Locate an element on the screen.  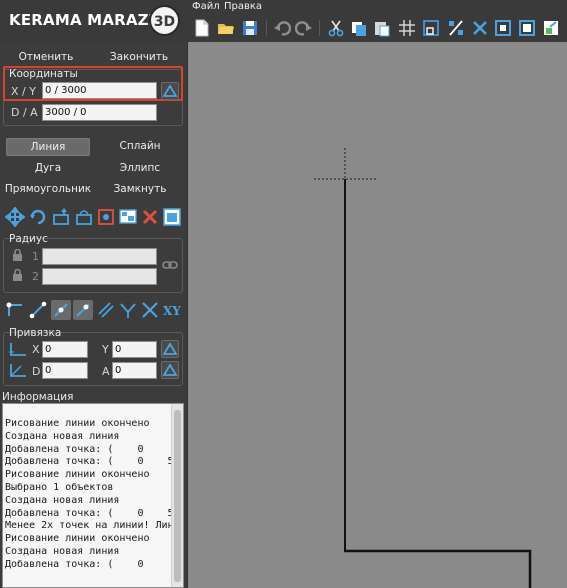
undo-icon is located at coordinates (282, 28).